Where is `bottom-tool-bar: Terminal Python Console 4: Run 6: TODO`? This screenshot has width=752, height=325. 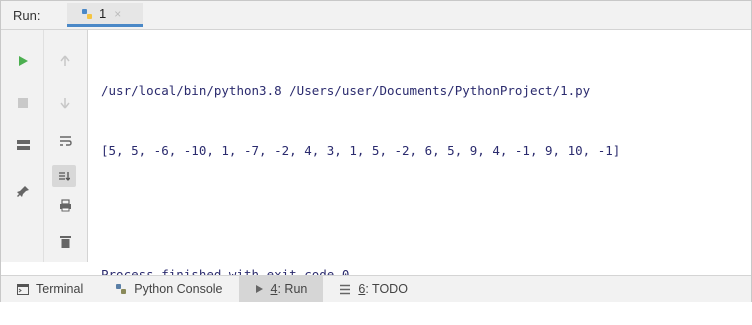 bottom-tool-bar: Terminal Python Console 4: Run 6: TODO is located at coordinates (376, 288).